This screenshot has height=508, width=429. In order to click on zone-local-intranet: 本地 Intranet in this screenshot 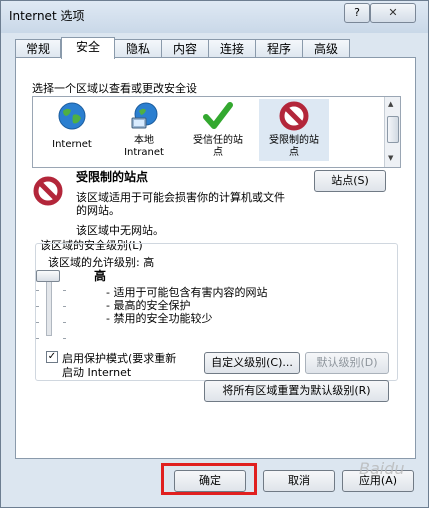, I will do `click(144, 130)`.